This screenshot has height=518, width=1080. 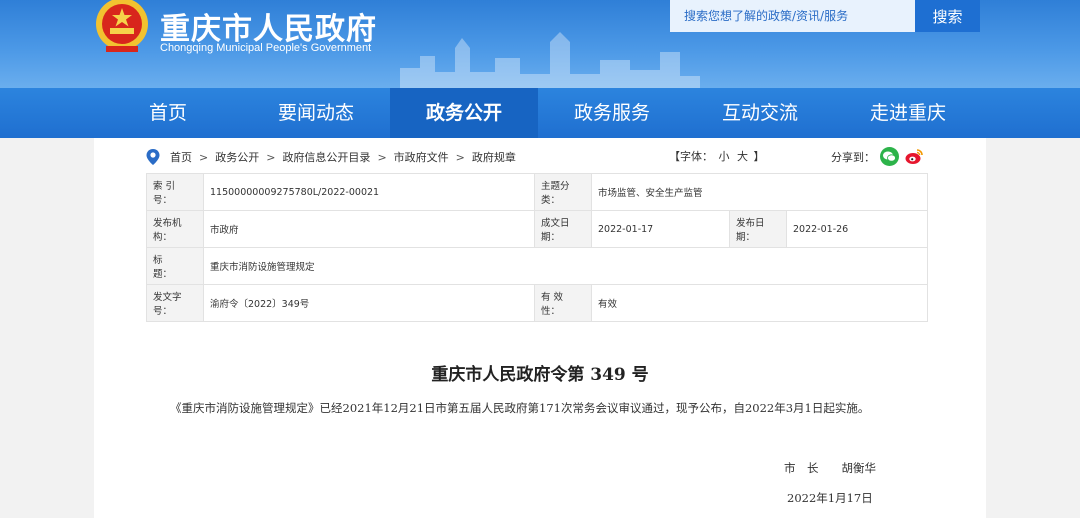 I want to click on nav-item-services: 政务服务, so click(x=612, y=113).